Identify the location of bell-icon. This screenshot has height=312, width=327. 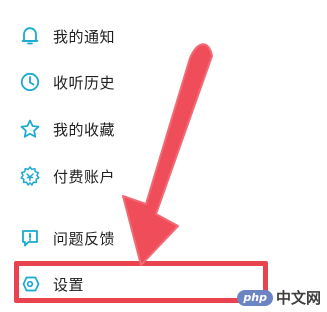
(30, 36).